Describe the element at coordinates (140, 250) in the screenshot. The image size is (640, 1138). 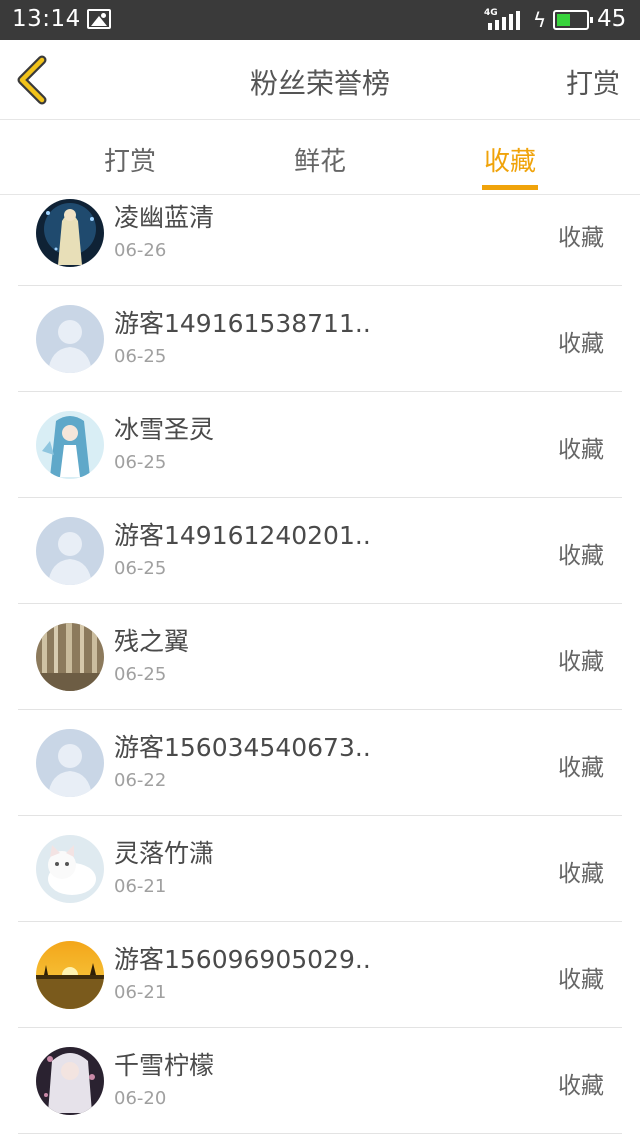
I see `date-label: 06-26` at that location.